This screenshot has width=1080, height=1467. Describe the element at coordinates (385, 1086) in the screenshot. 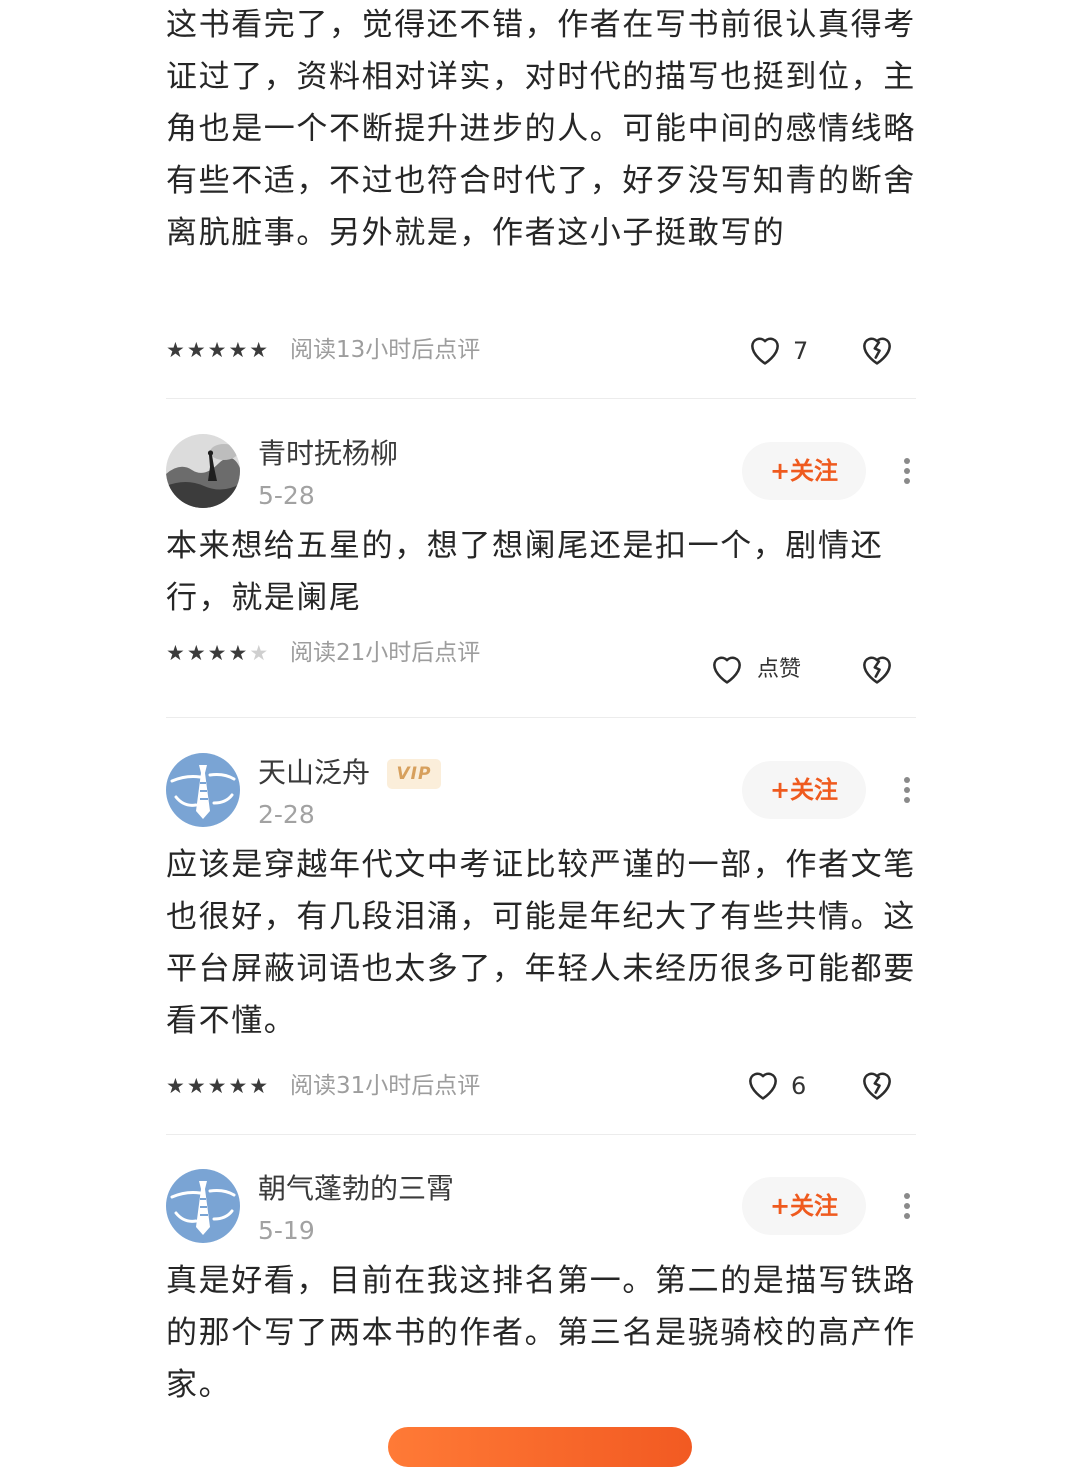

I see `read-time-note: 阅读31小时后点评` at that location.